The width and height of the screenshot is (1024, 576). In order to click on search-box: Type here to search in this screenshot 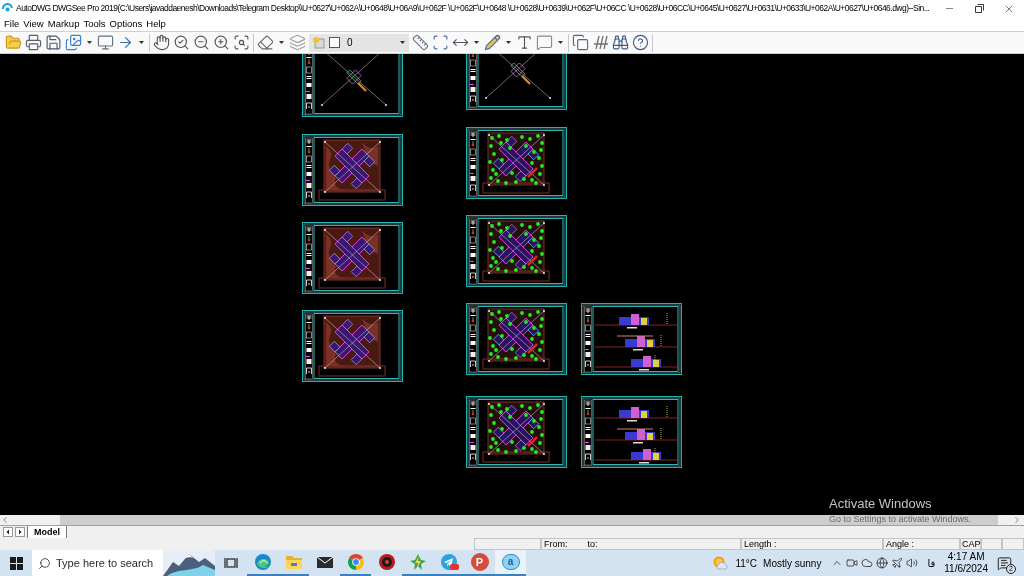, I will do `click(123, 563)`.